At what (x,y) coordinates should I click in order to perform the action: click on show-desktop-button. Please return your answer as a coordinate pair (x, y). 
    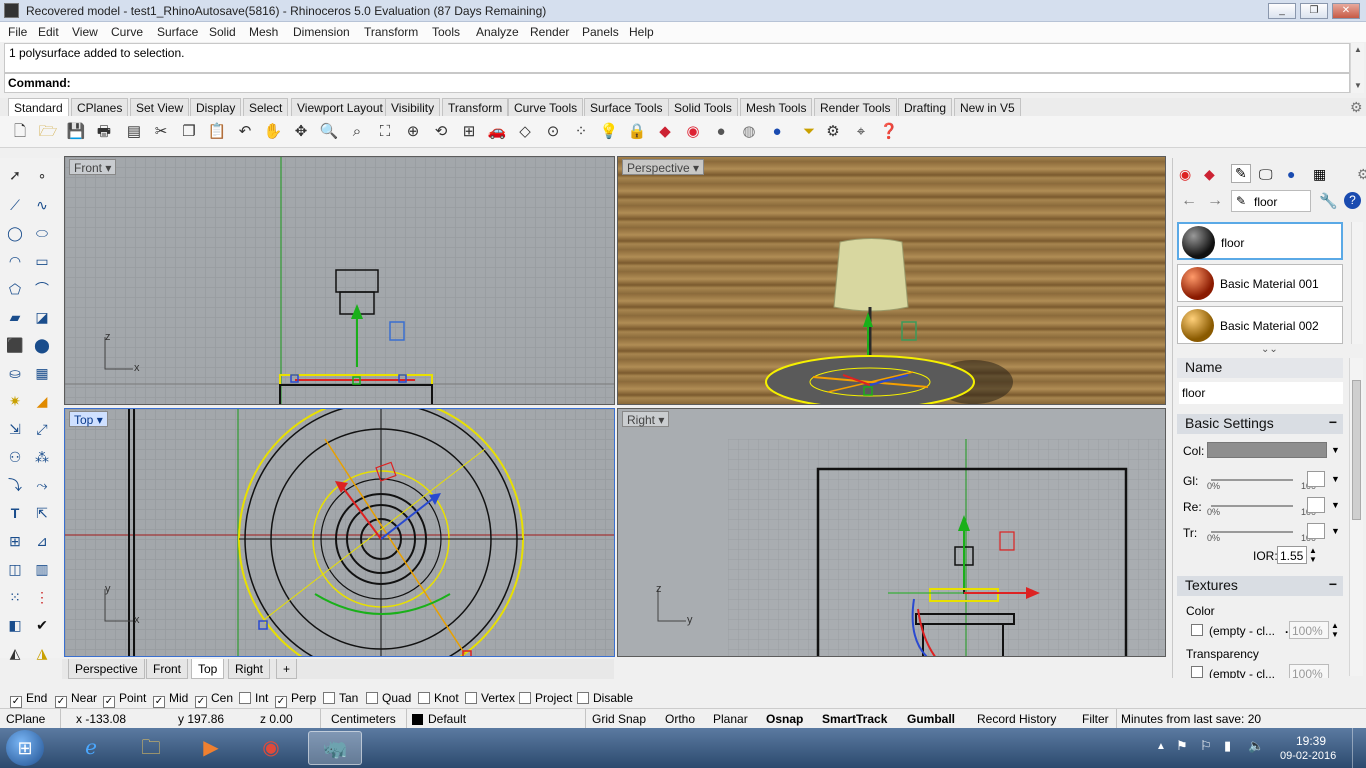
    Looking at the image, I should click on (1359, 748).